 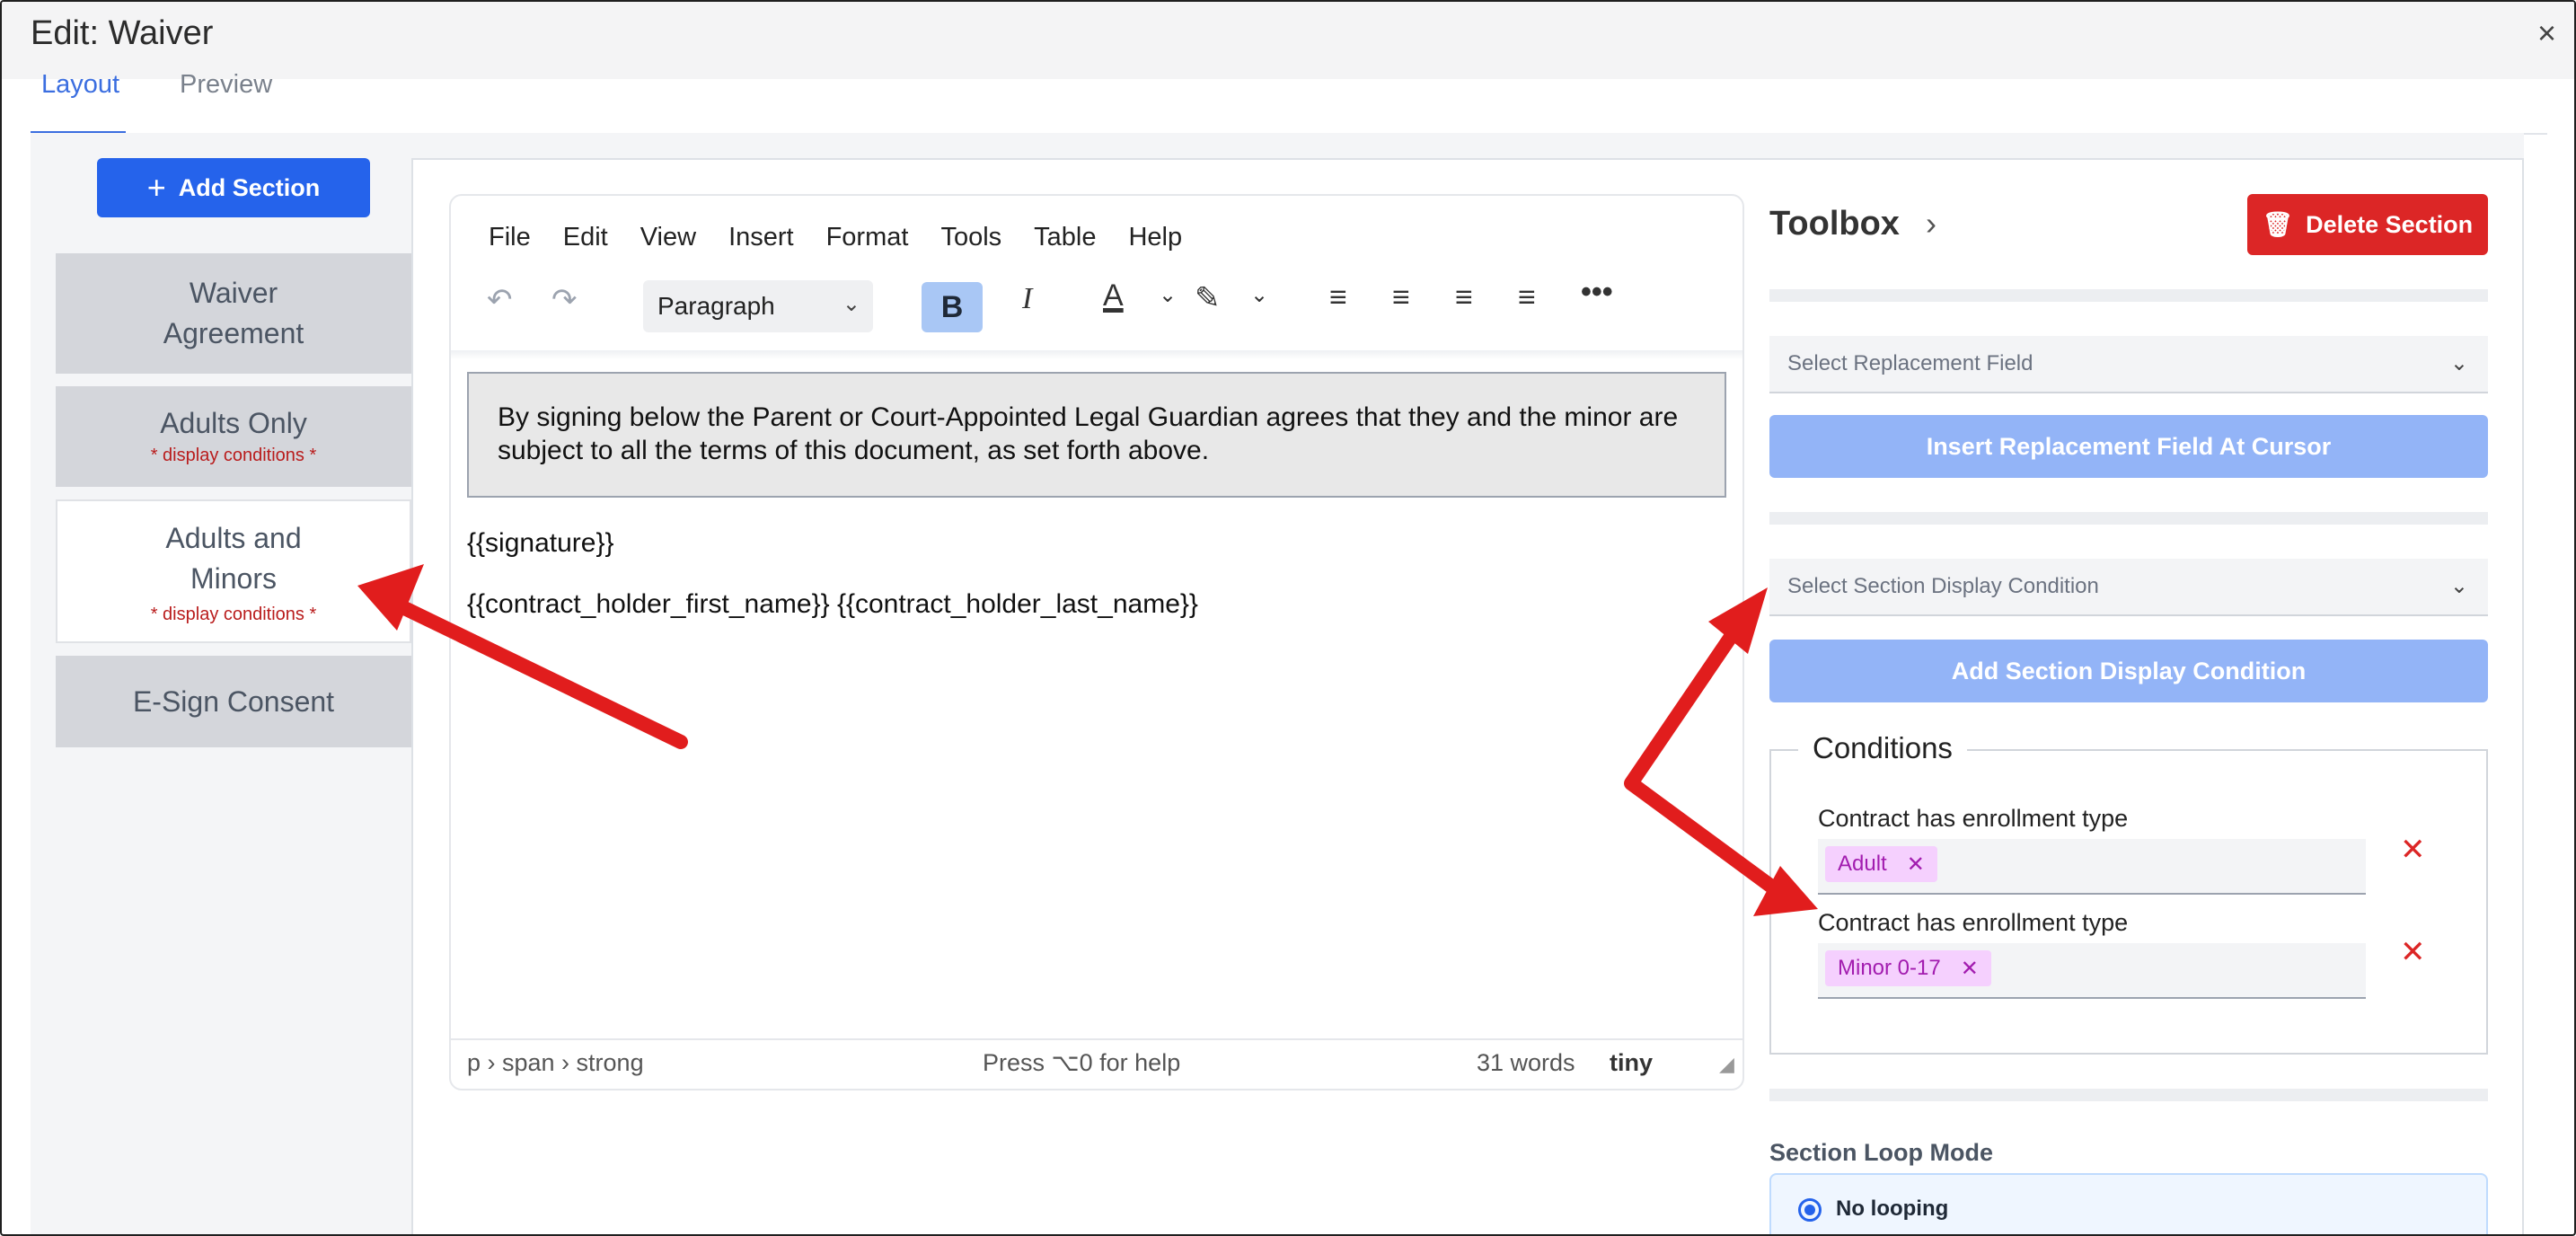 I want to click on tab-layout: Layout, so click(x=80, y=85).